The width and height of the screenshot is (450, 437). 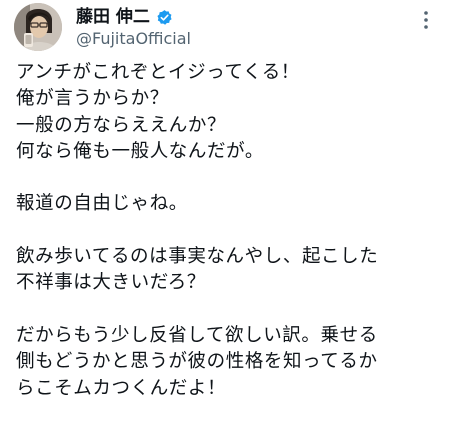 I want to click on author-name-row: 藤田 伸二, so click(x=124, y=17).